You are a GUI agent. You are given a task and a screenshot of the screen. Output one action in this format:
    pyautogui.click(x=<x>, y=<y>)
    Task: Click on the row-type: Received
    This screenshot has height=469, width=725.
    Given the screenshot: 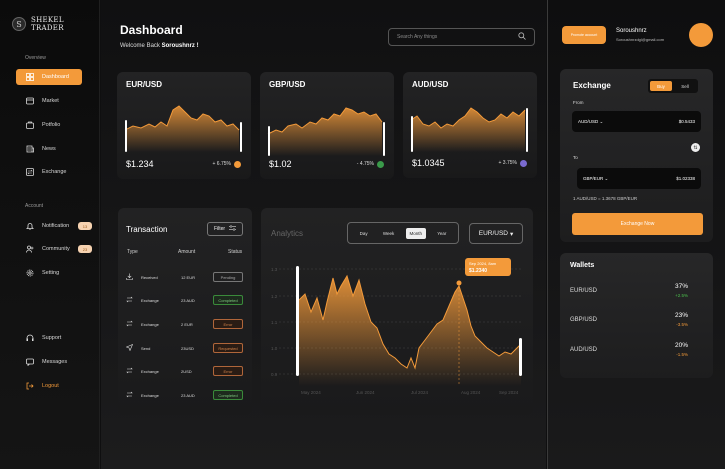 What is the action you would take?
    pyautogui.click(x=149, y=277)
    